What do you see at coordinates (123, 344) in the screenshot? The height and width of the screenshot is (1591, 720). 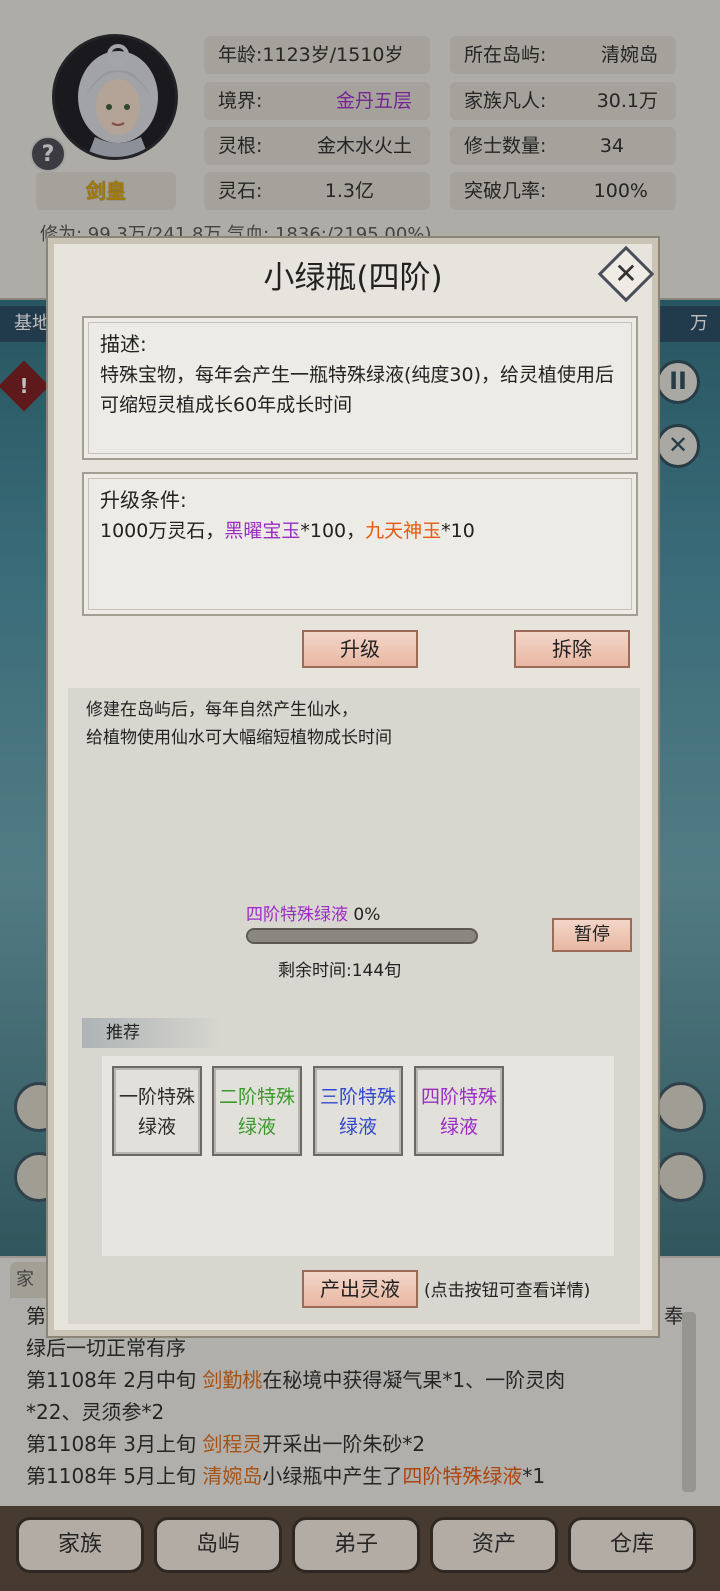 I see `description-heading: 描述:` at bounding box center [123, 344].